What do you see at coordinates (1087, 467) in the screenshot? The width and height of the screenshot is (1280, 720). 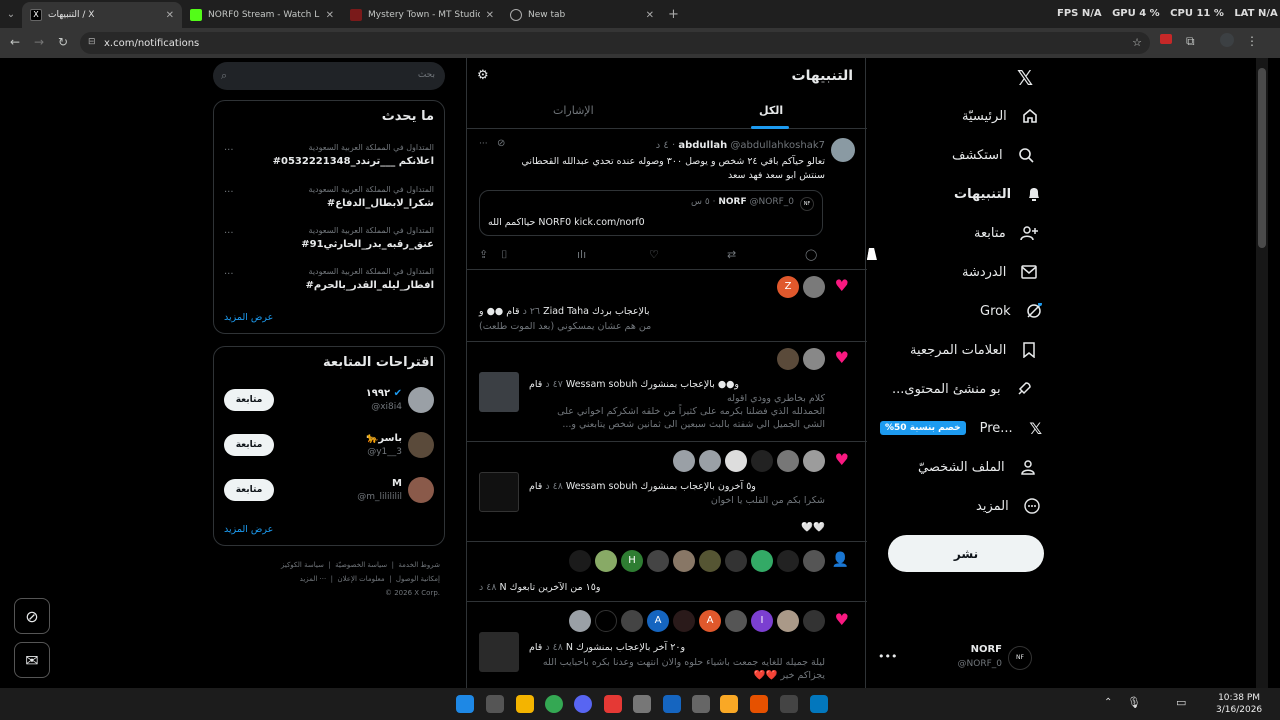 I see `nav-profile: الملف الشخصيّ` at bounding box center [1087, 467].